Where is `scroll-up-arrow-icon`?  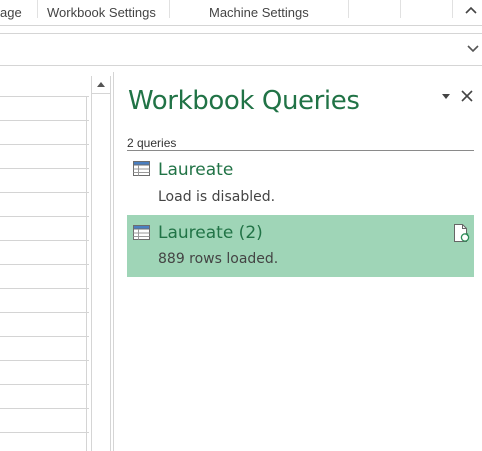
scroll-up-arrow-icon is located at coordinates (101, 84).